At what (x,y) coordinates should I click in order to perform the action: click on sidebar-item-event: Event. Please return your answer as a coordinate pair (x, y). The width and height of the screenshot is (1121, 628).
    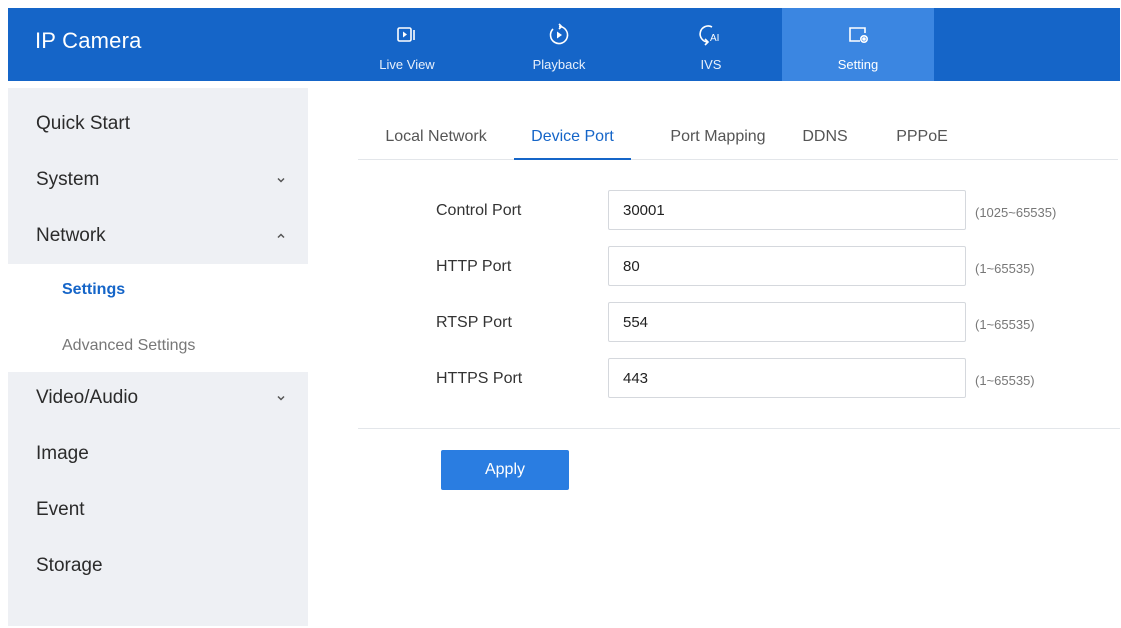
    Looking at the image, I should click on (158, 510).